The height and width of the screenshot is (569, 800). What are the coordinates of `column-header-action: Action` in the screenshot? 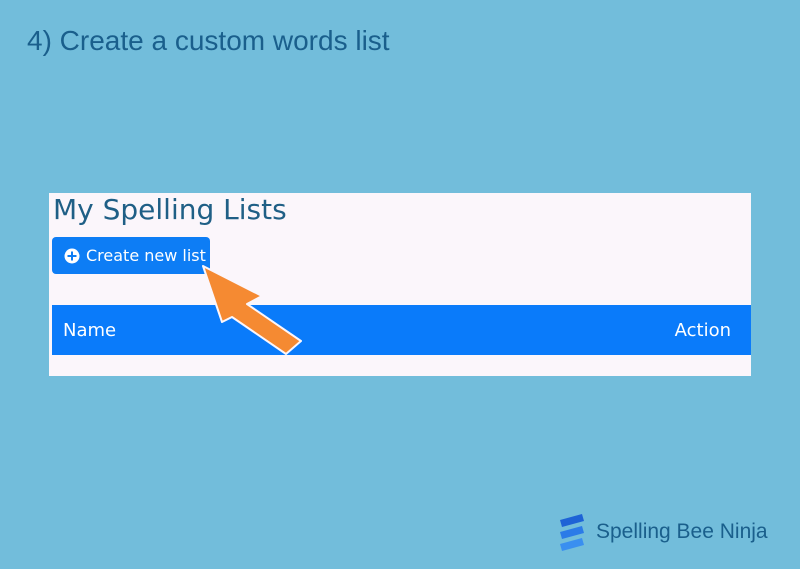 It's located at (702, 330).